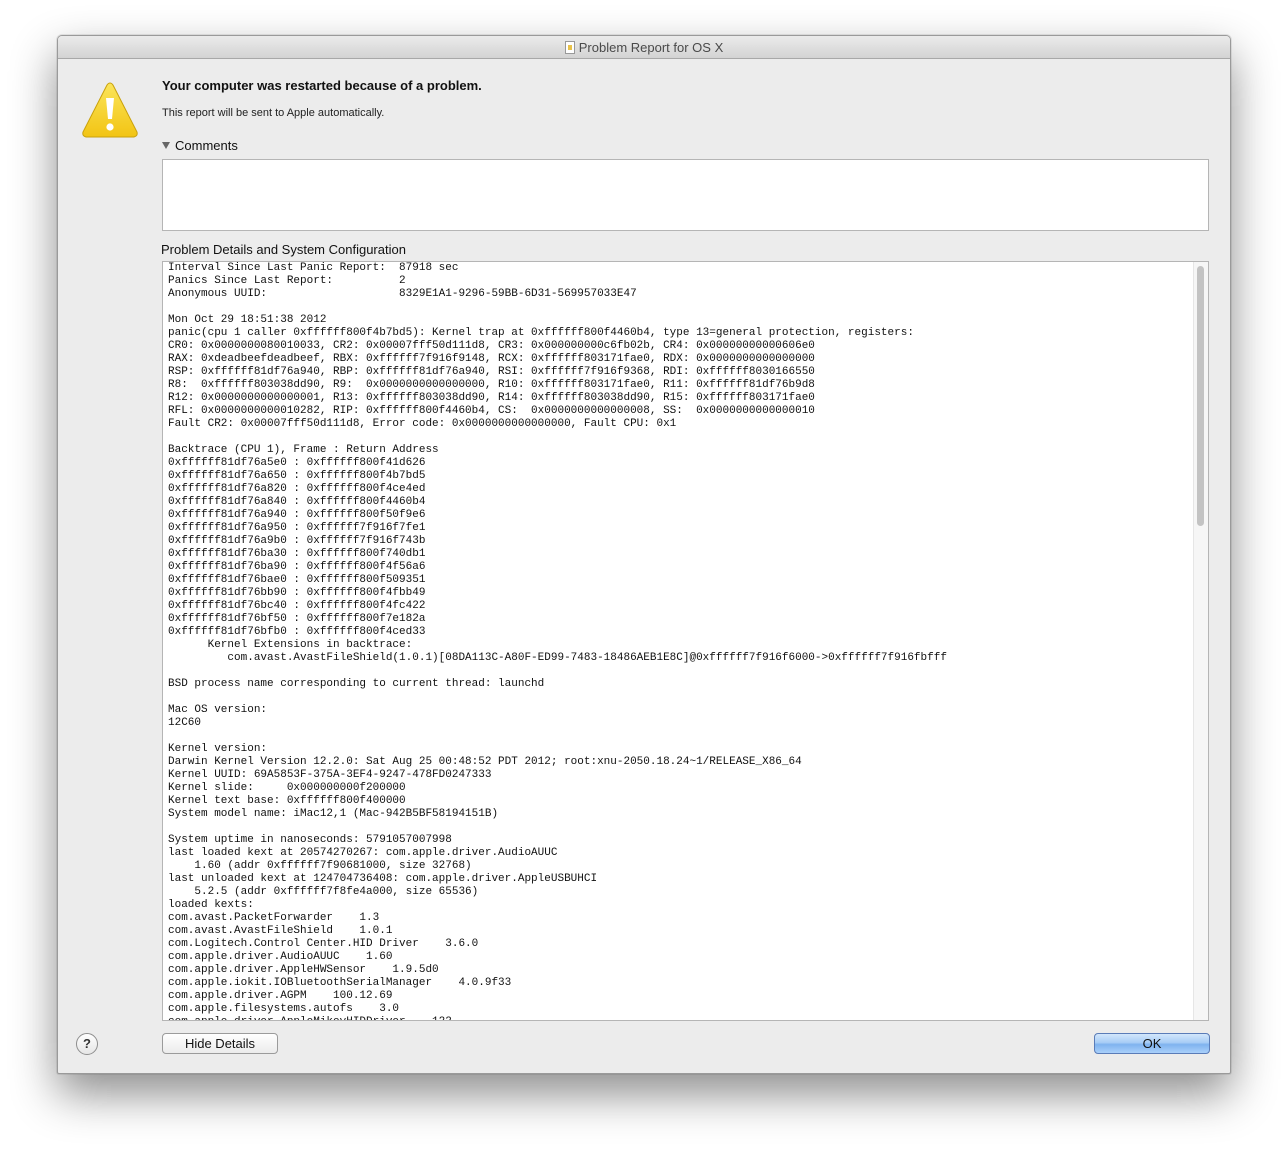  What do you see at coordinates (166, 145) in the screenshot?
I see `disclosure-triangle-icon` at bounding box center [166, 145].